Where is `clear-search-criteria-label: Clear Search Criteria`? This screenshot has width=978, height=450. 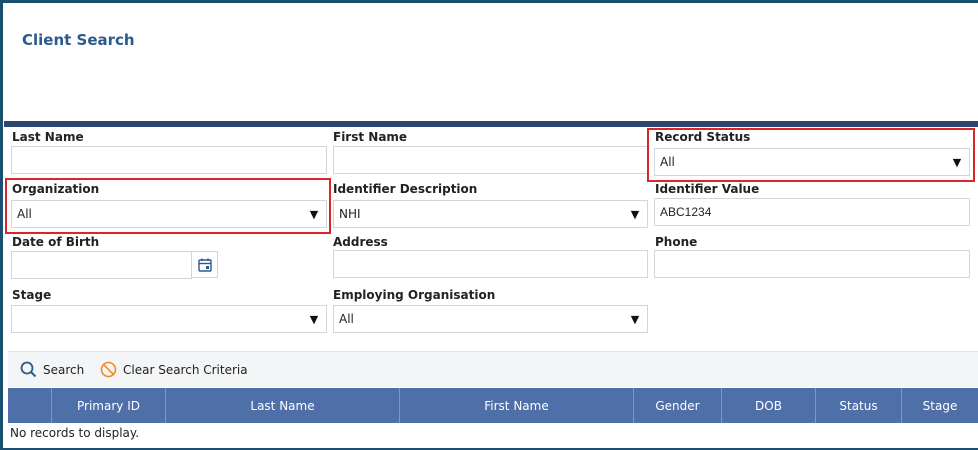 clear-search-criteria-label: Clear Search Criteria is located at coordinates (185, 369).